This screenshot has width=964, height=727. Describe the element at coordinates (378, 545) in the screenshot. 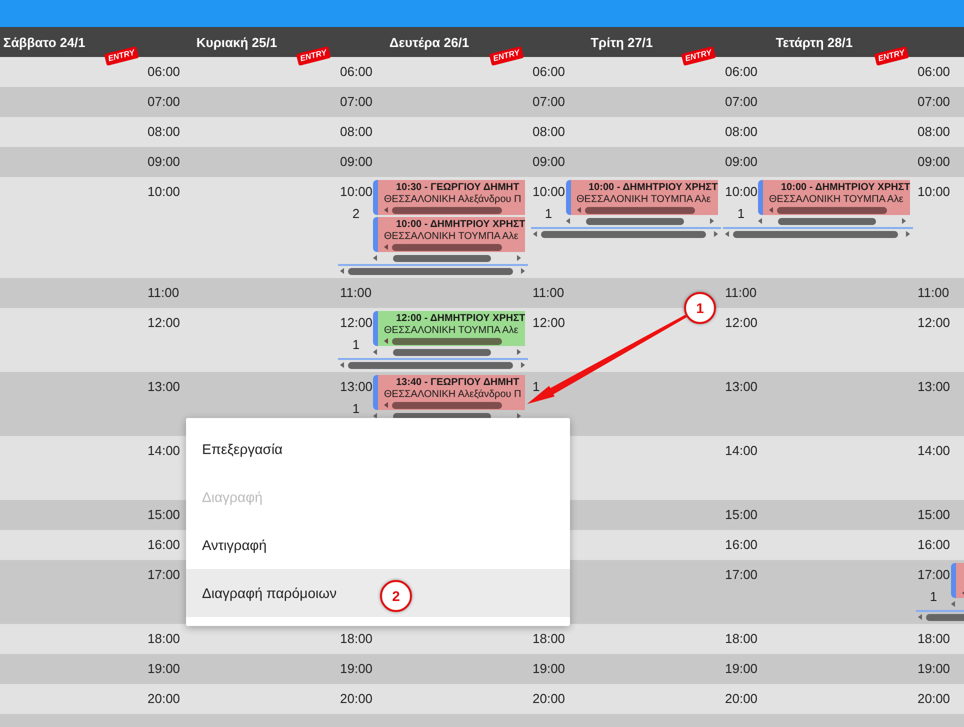

I see `menu-item: Αντιγραφή` at that location.